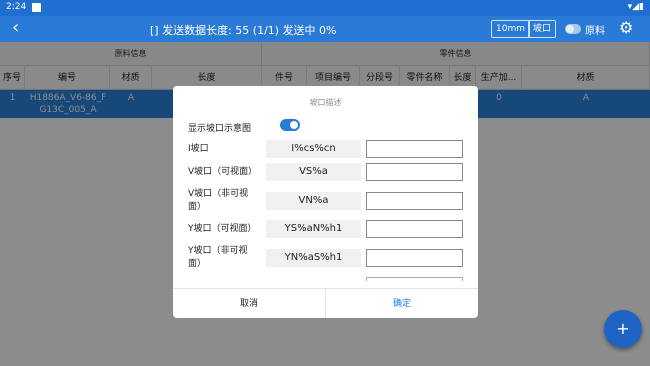 The image size is (650, 366). Describe the element at coordinates (313, 258) in the screenshot. I see `bevel-code-y-hidden: YN%aS%h1` at that location.